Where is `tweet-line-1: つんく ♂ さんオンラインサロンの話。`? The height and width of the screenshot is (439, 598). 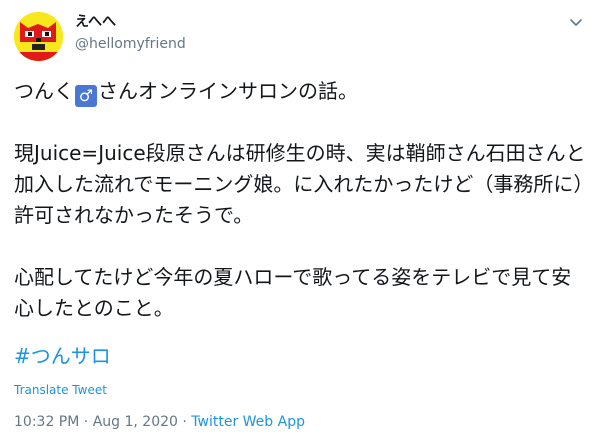
tweet-line-1: つんく ♂ さんオンラインサロンの話。 is located at coordinates (300, 91).